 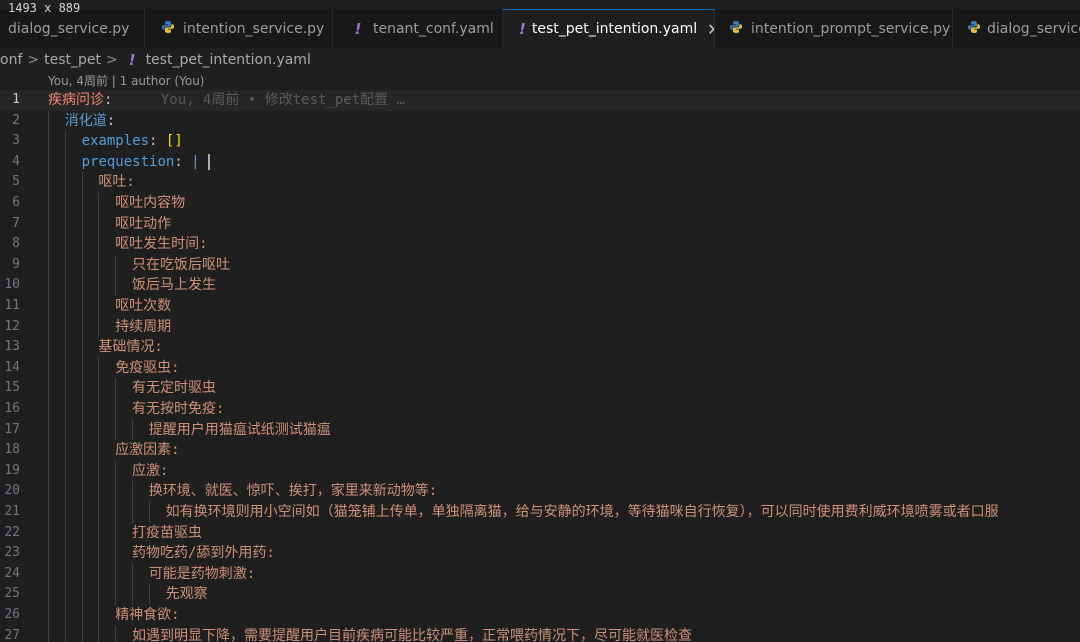 I want to click on code-text: prequestion: |, so click(x=146, y=162).